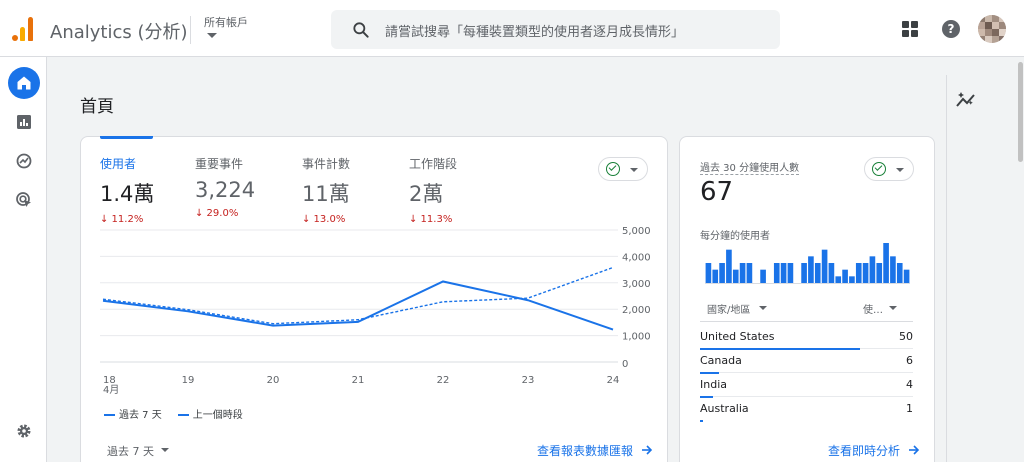  Describe the element at coordinates (717, 192) in the screenshot. I see `realtime-users-value: 67` at that location.